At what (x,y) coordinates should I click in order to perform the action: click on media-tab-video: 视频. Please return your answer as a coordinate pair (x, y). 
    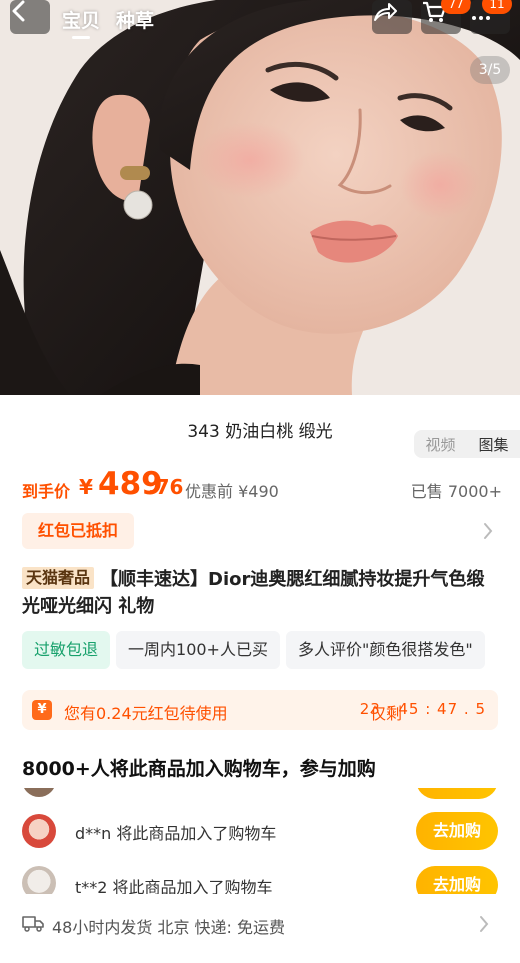
    Looking at the image, I should click on (440, 444).